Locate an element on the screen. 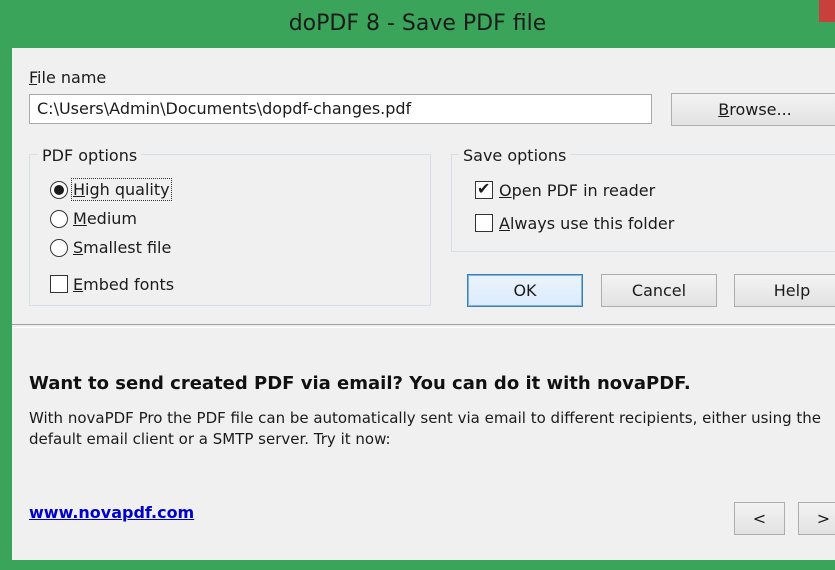 The image size is (835, 570). radio-smallest-file-label: Smallest file is located at coordinates (122, 247).